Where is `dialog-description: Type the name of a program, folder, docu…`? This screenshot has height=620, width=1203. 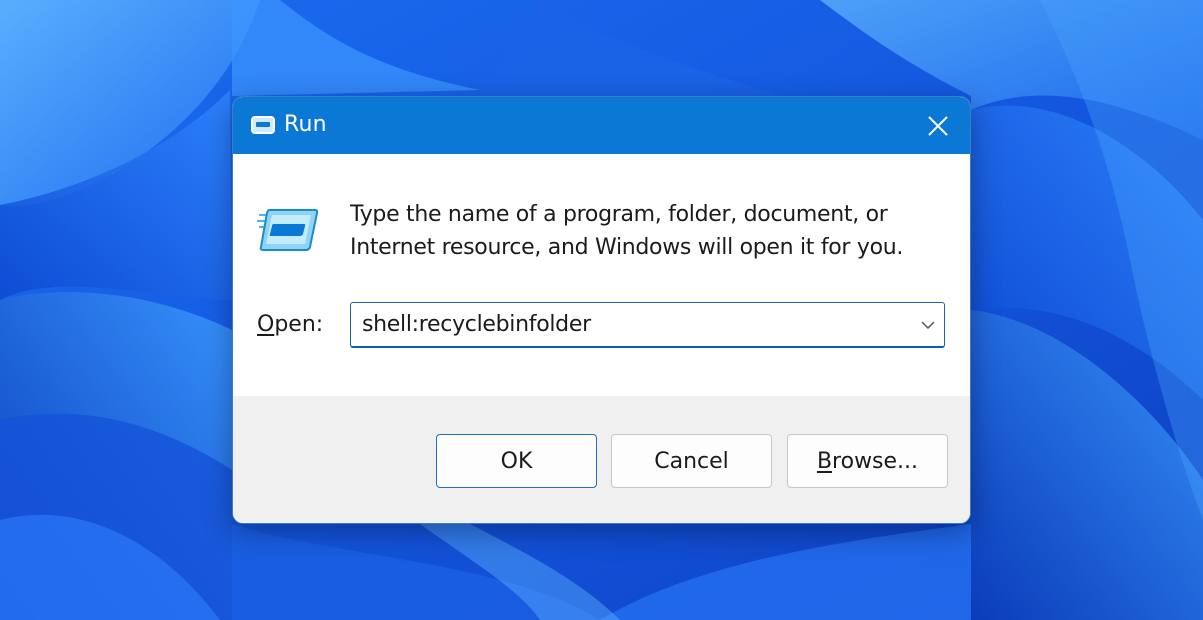 dialog-description: Type the name of a program, folder, docu… is located at coordinates (627, 231).